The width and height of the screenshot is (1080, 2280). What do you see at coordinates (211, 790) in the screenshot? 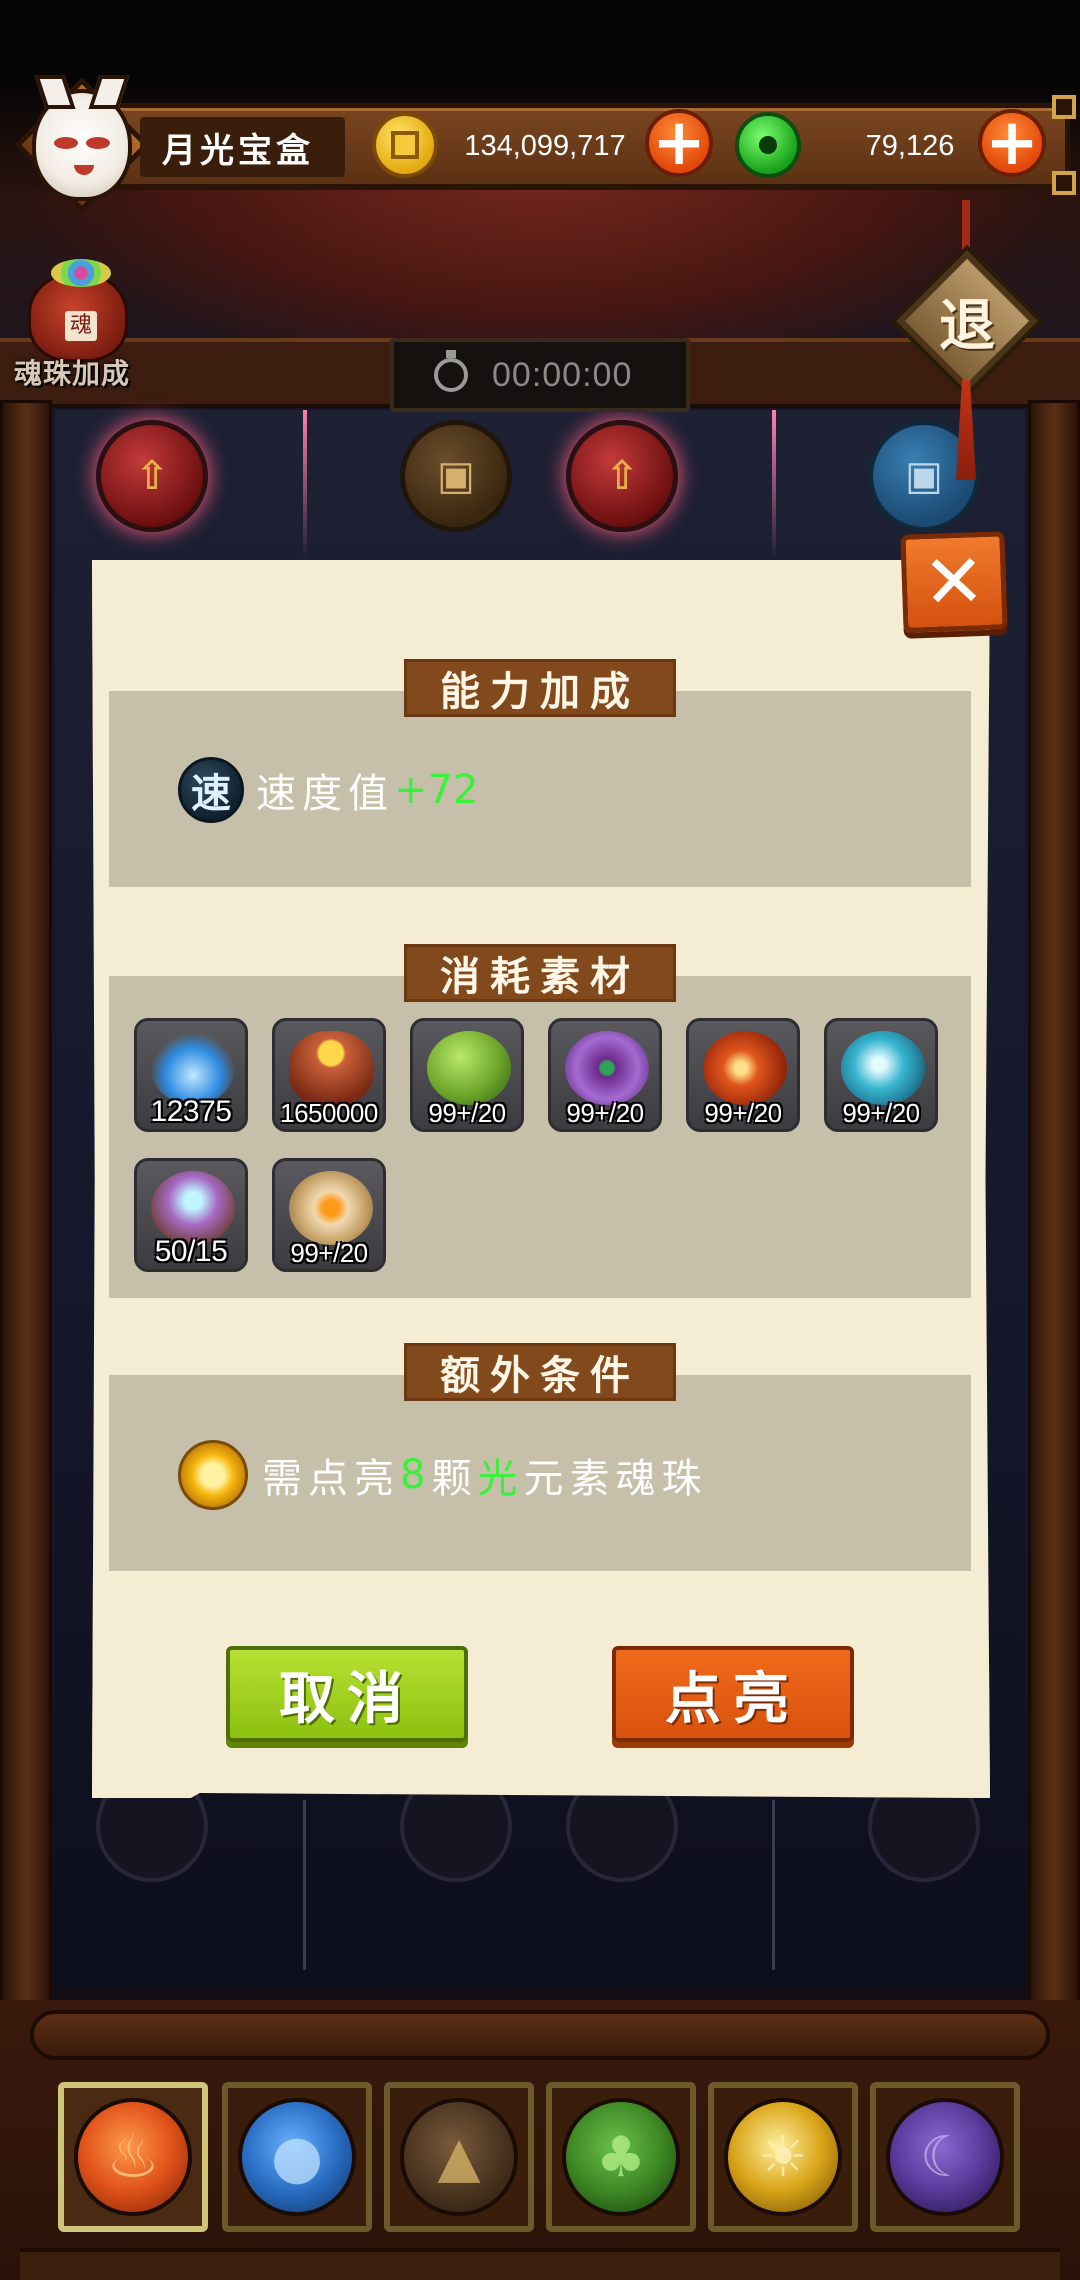
I see `speed-icon: 速` at bounding box center [211, 790].